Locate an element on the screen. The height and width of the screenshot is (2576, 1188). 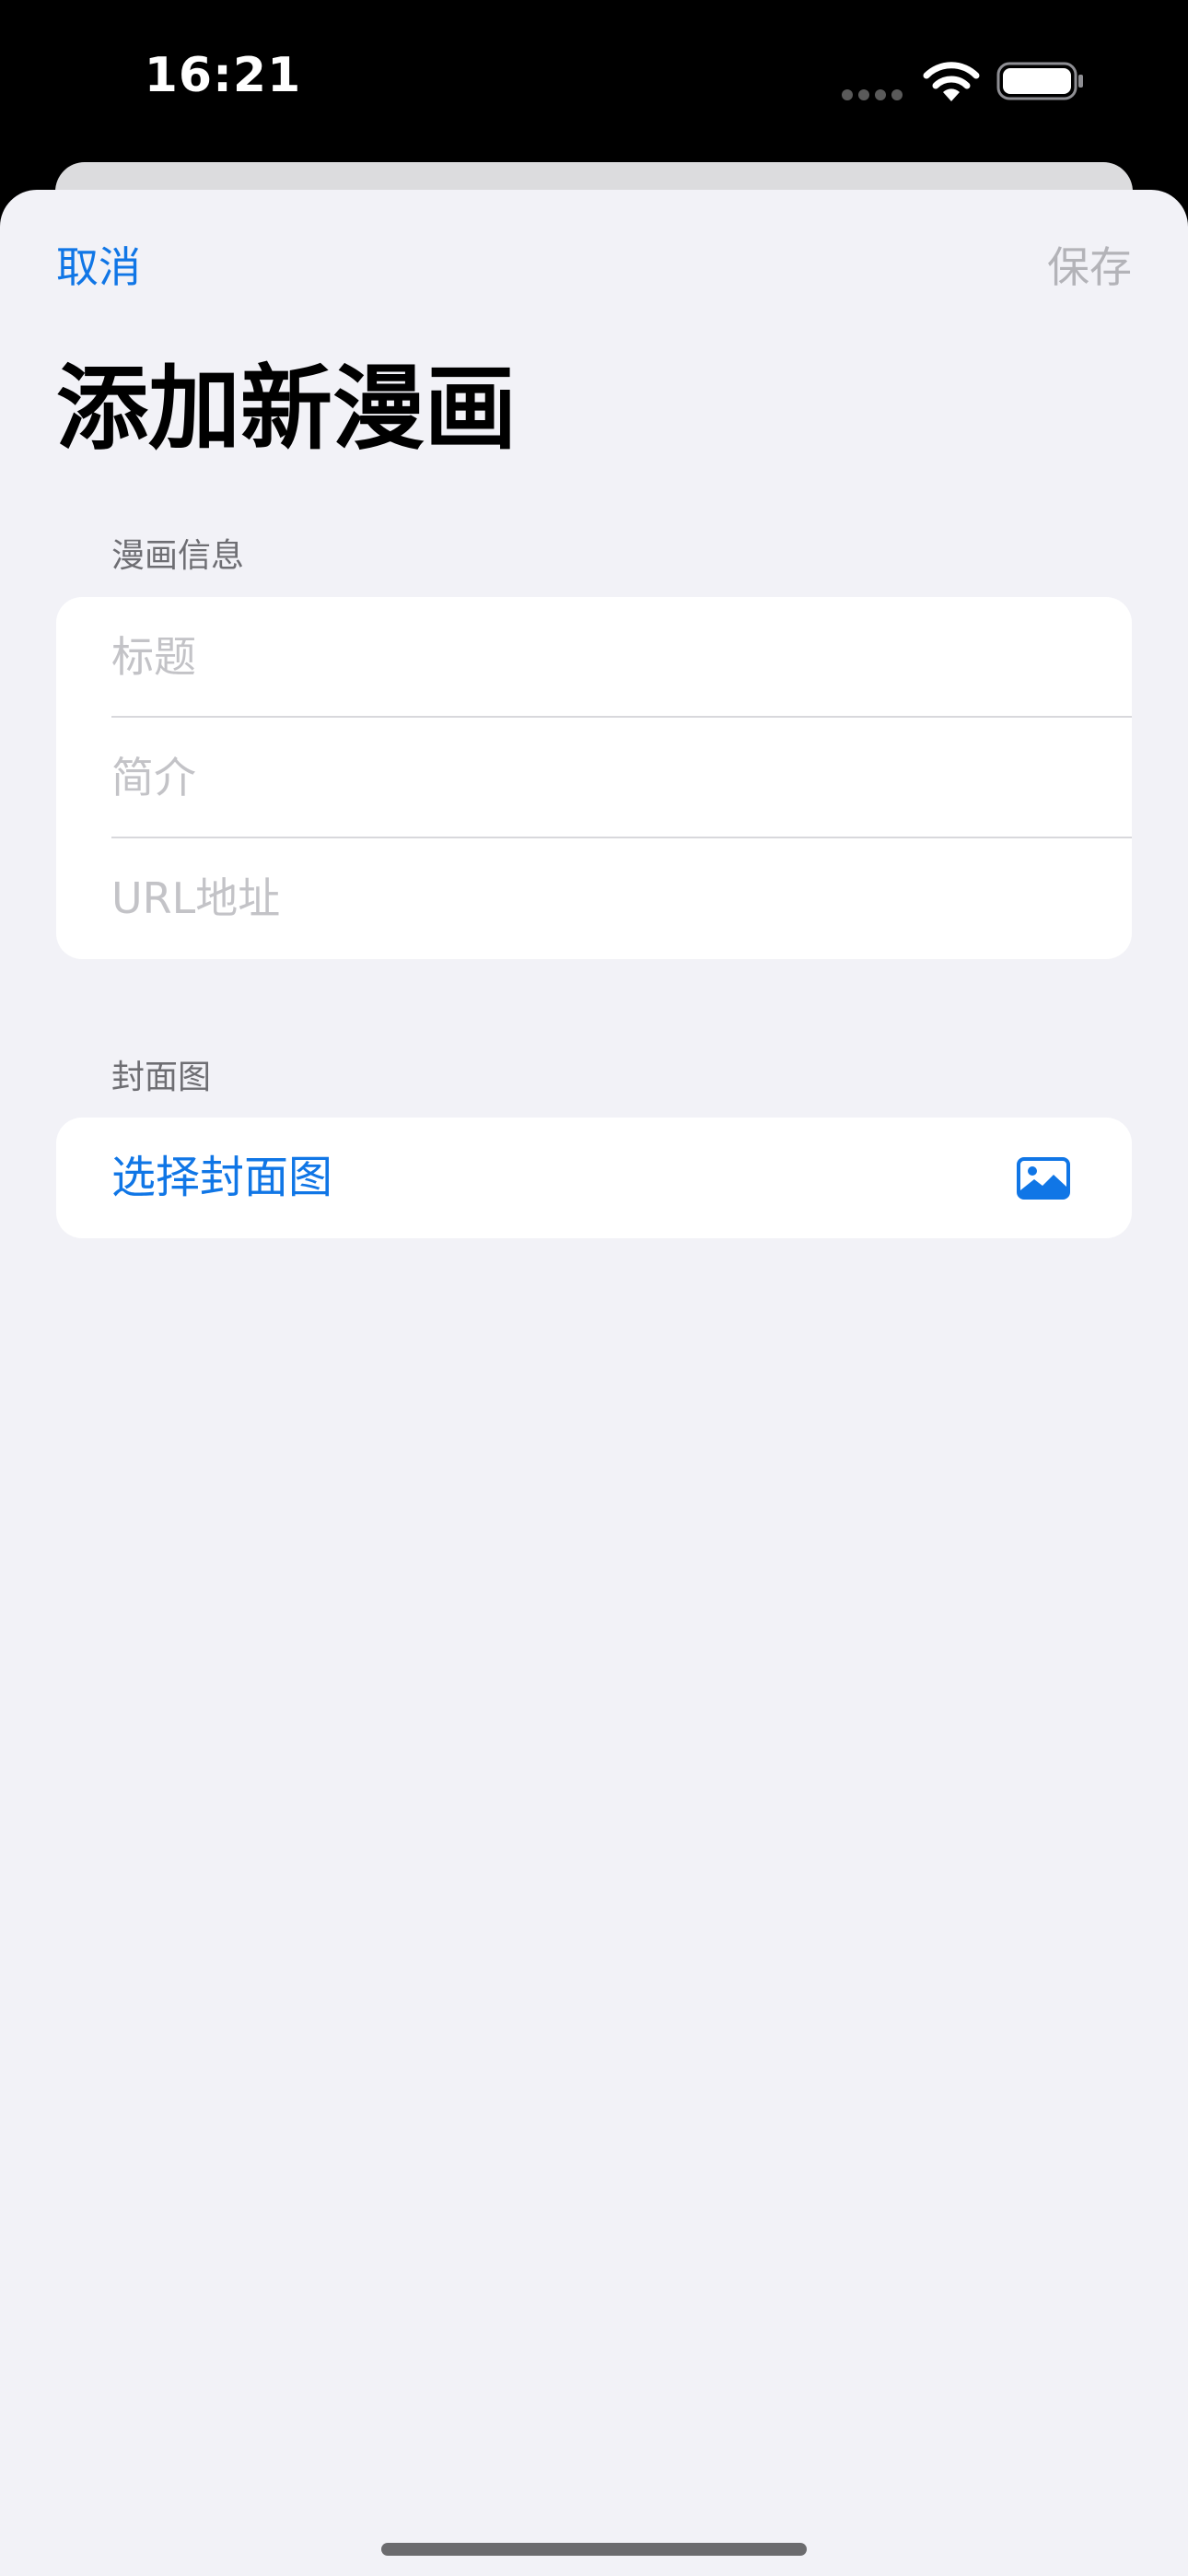
page-title: 添加新漫画 is located at coordinates (286, 409).